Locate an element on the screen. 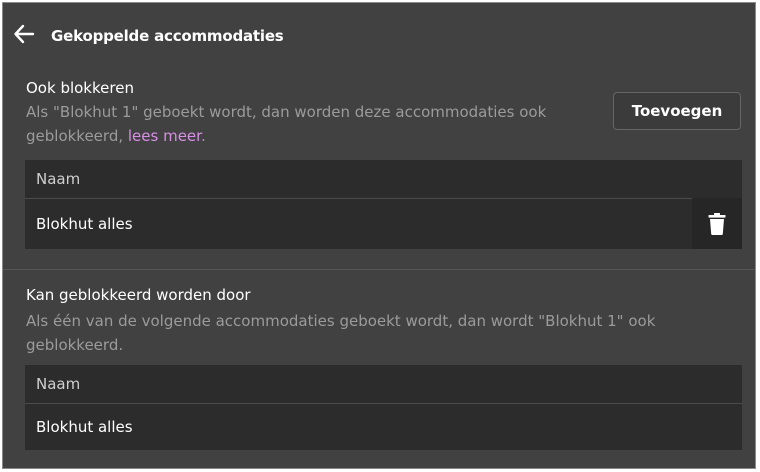 This screenshot has height=472, width=760. delete-button is located at coordinates (717, 223).